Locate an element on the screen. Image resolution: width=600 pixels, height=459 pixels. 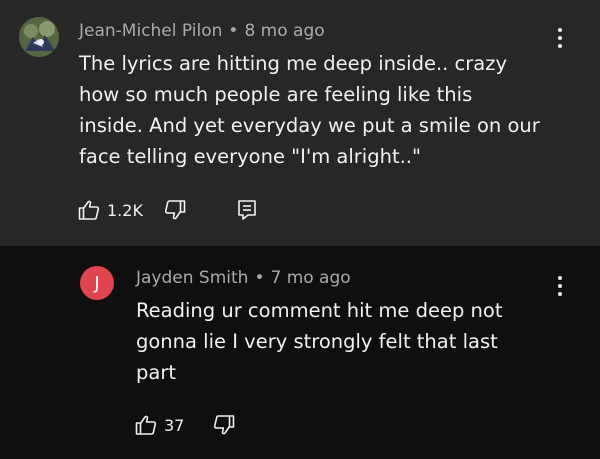
avatar: J is located at coordinates (97, 283).